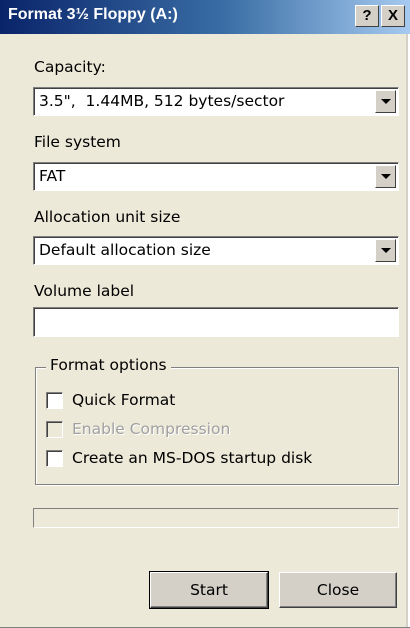 The height and width of the screenshot is (628, 410). I want to click on window-title: Format 3½ Floppy (A:), so click(93, 14).